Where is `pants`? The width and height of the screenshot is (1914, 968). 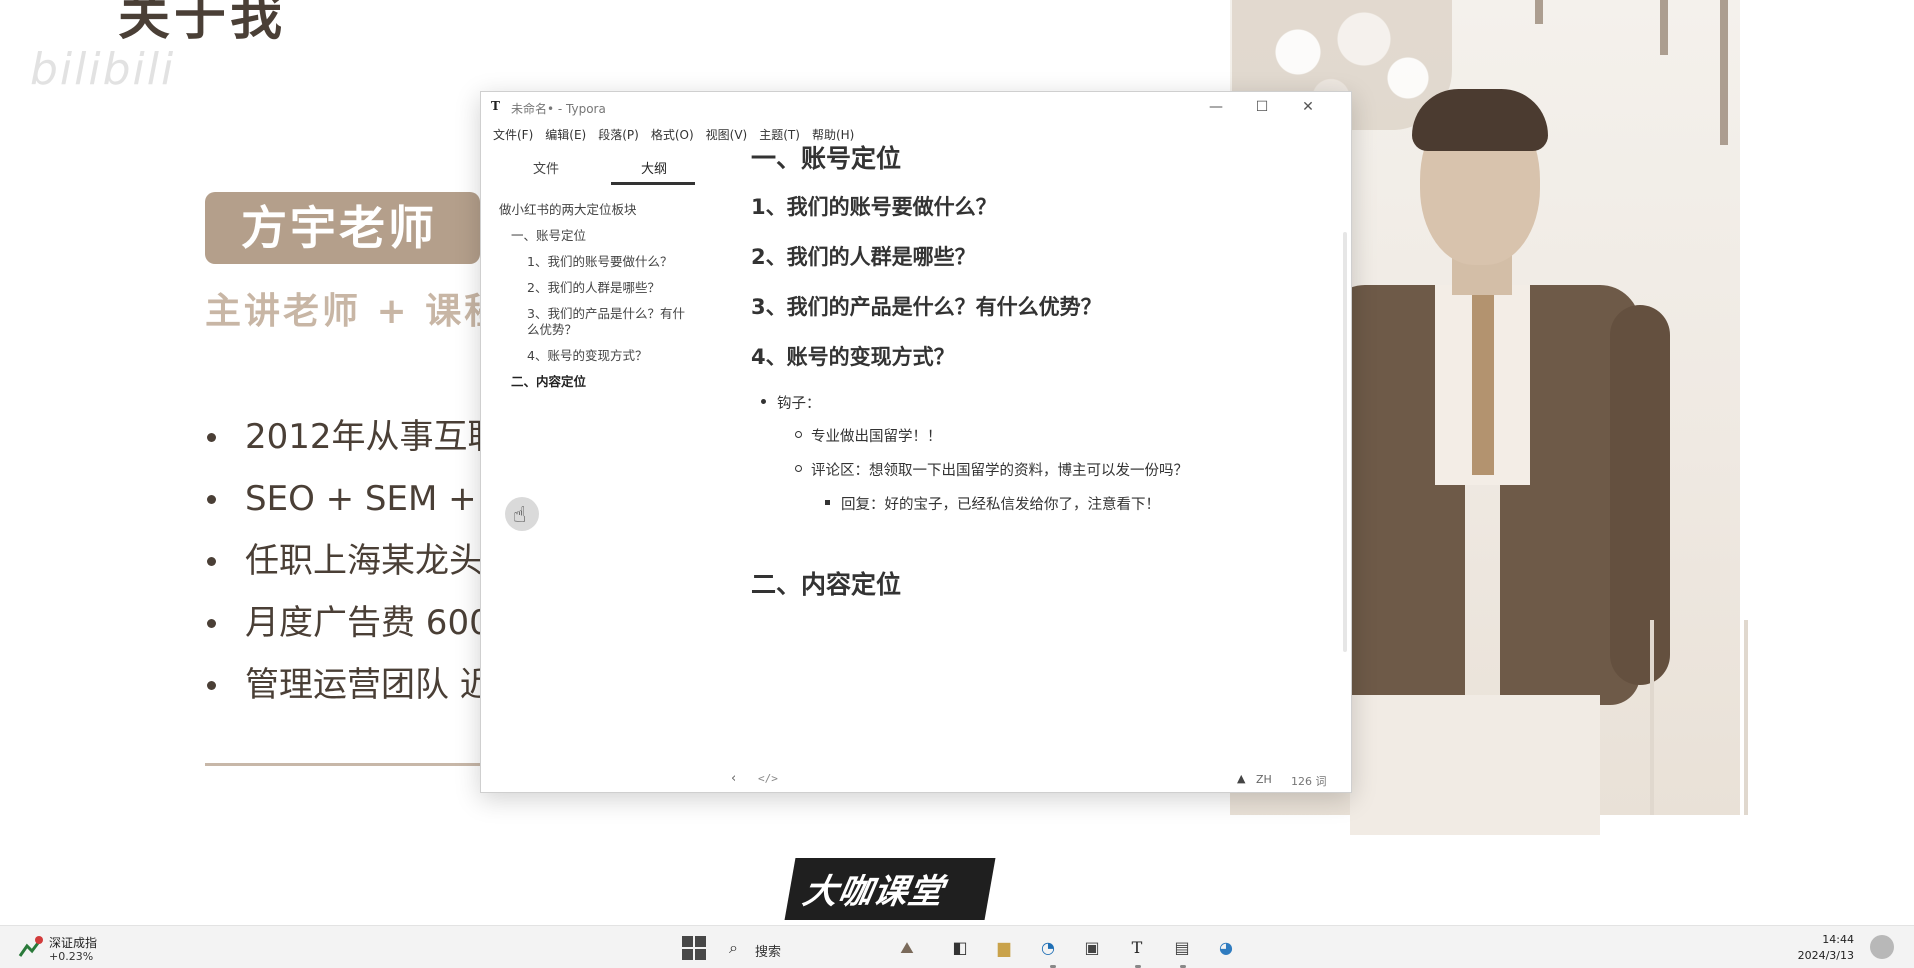 pants is located at coordinates (1475, 765).